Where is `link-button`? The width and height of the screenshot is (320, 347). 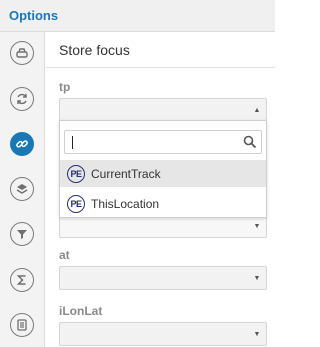 link-button is located at coordinates (22, 144).